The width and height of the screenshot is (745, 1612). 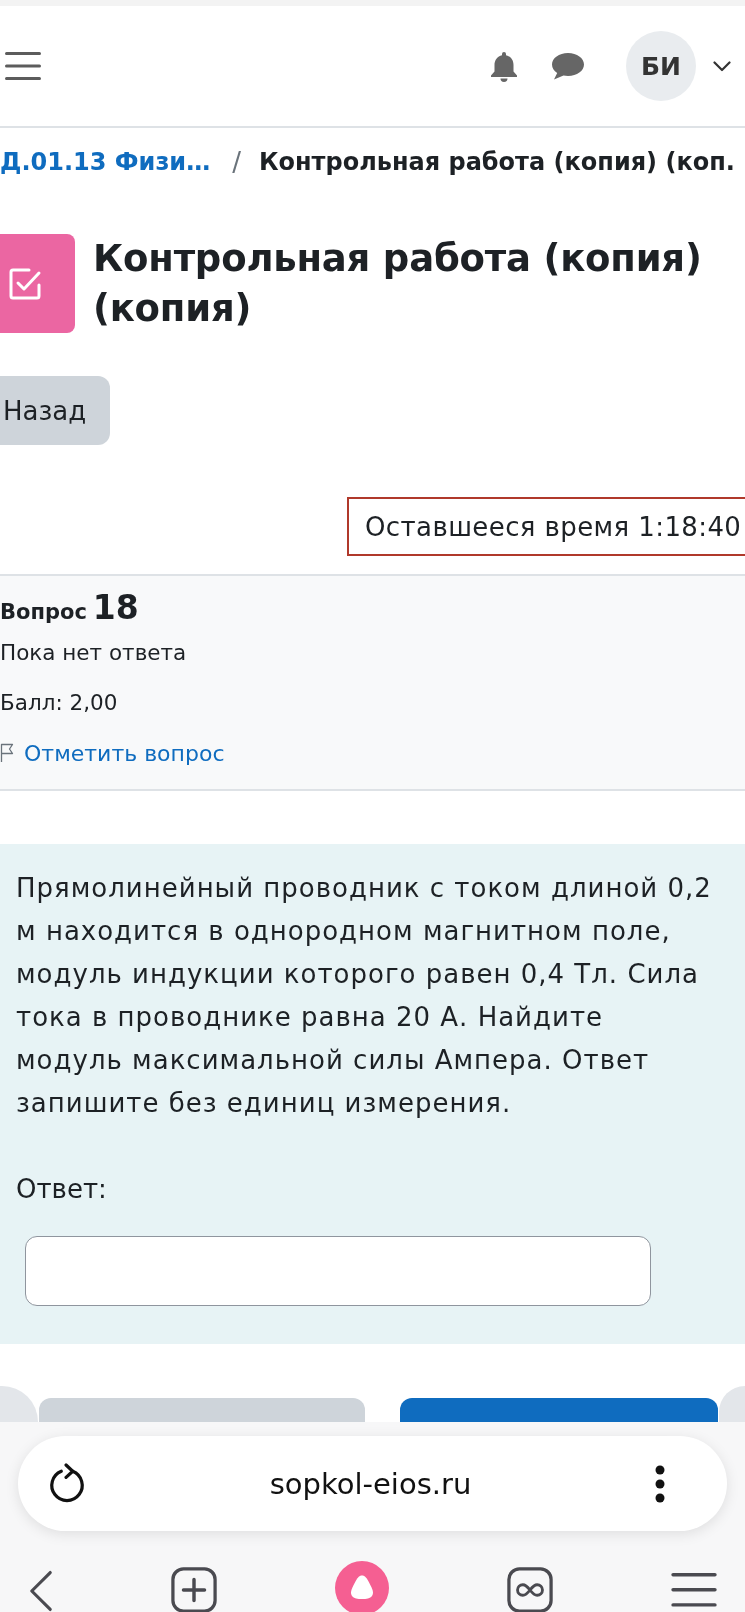 What do you see at coordinates (364, 996) in the screenshot?
I see `question-text: Прямолинейный проводник с током длиной 0,2 м находится в однородном магнитном поле, модуль индукции которого равен 0,4 Тл. Сила тока в проводнике равна 20 А. Найдите модуль максимальной силы Ампера. Ответ запишите без единиц измерения.` at bounding box center [364, 996].